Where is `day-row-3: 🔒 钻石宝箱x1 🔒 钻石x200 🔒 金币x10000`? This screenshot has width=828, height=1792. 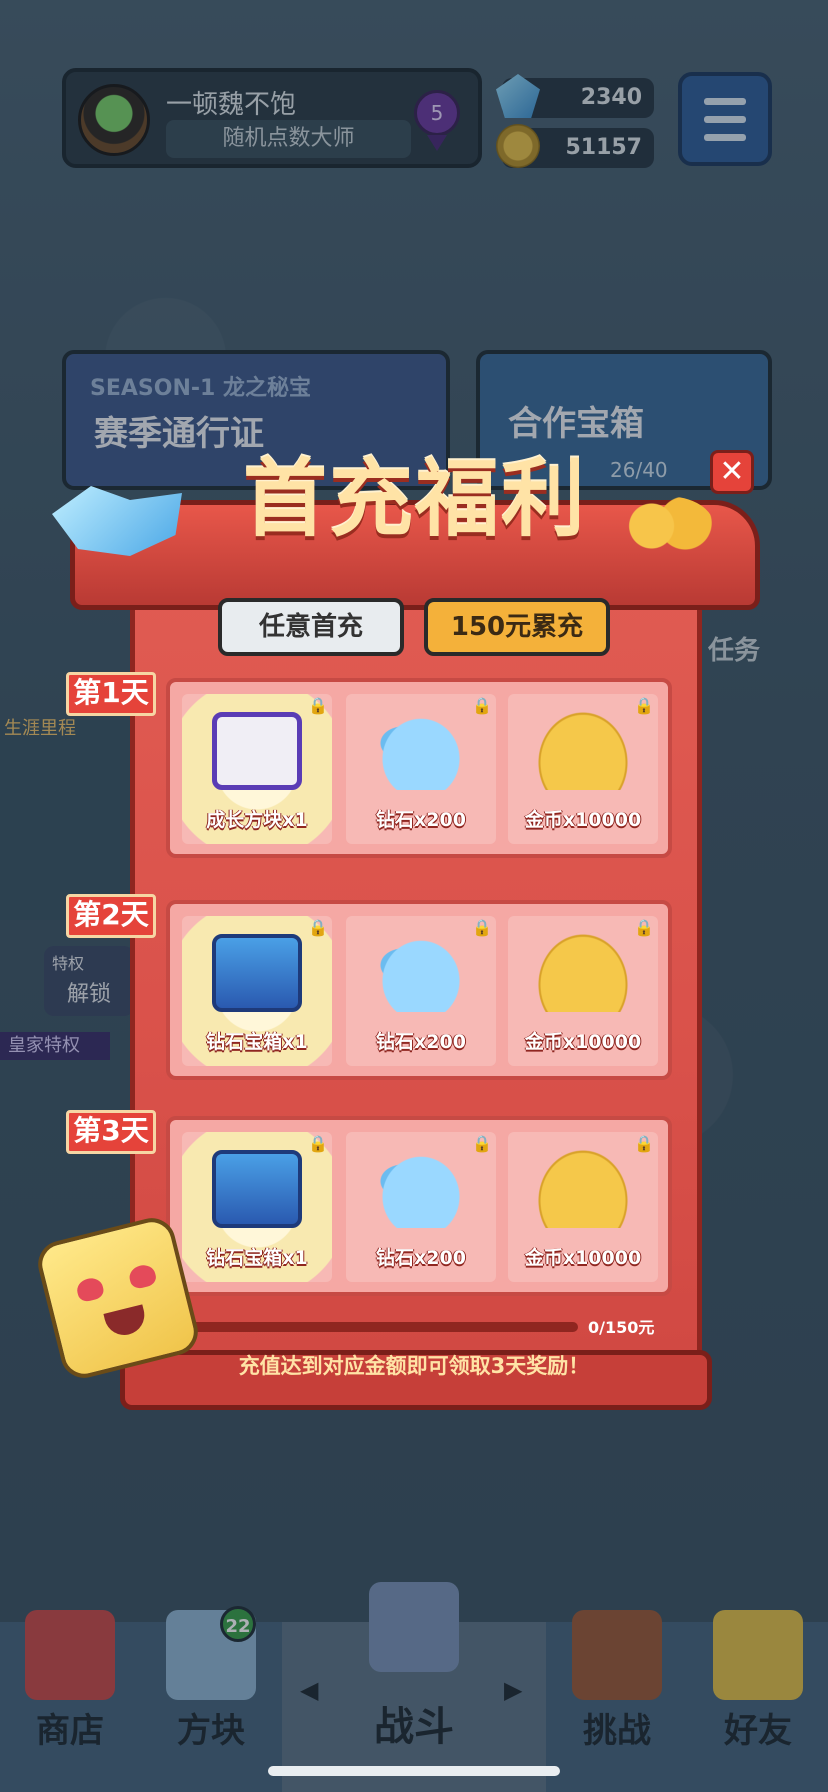
day-row-3: 🔒 钻石宝箱x1 🔒 钻石x200 🔒 金币x10000 is located at coordinates (419, 1206).